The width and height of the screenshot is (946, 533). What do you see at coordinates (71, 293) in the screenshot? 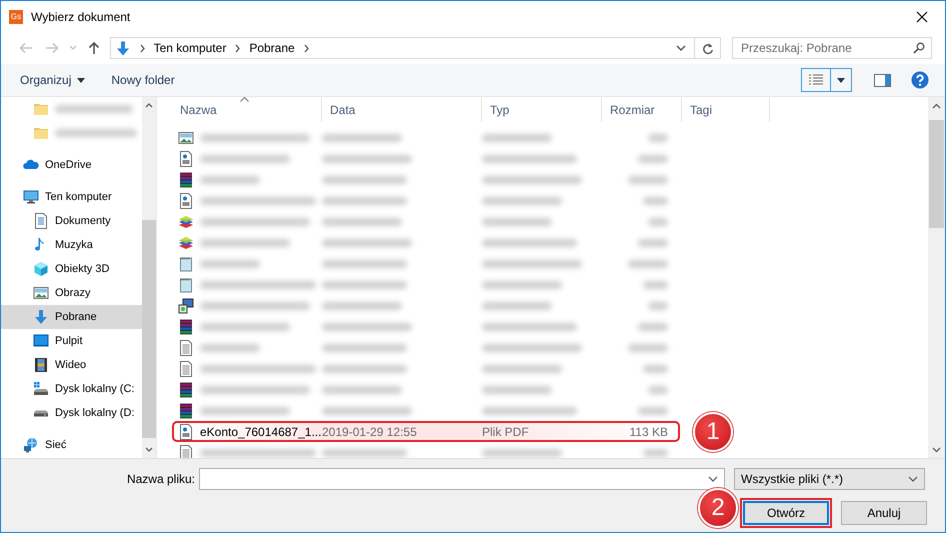
I see `nav-item: Obrazy` at bounding box center [71, 293].